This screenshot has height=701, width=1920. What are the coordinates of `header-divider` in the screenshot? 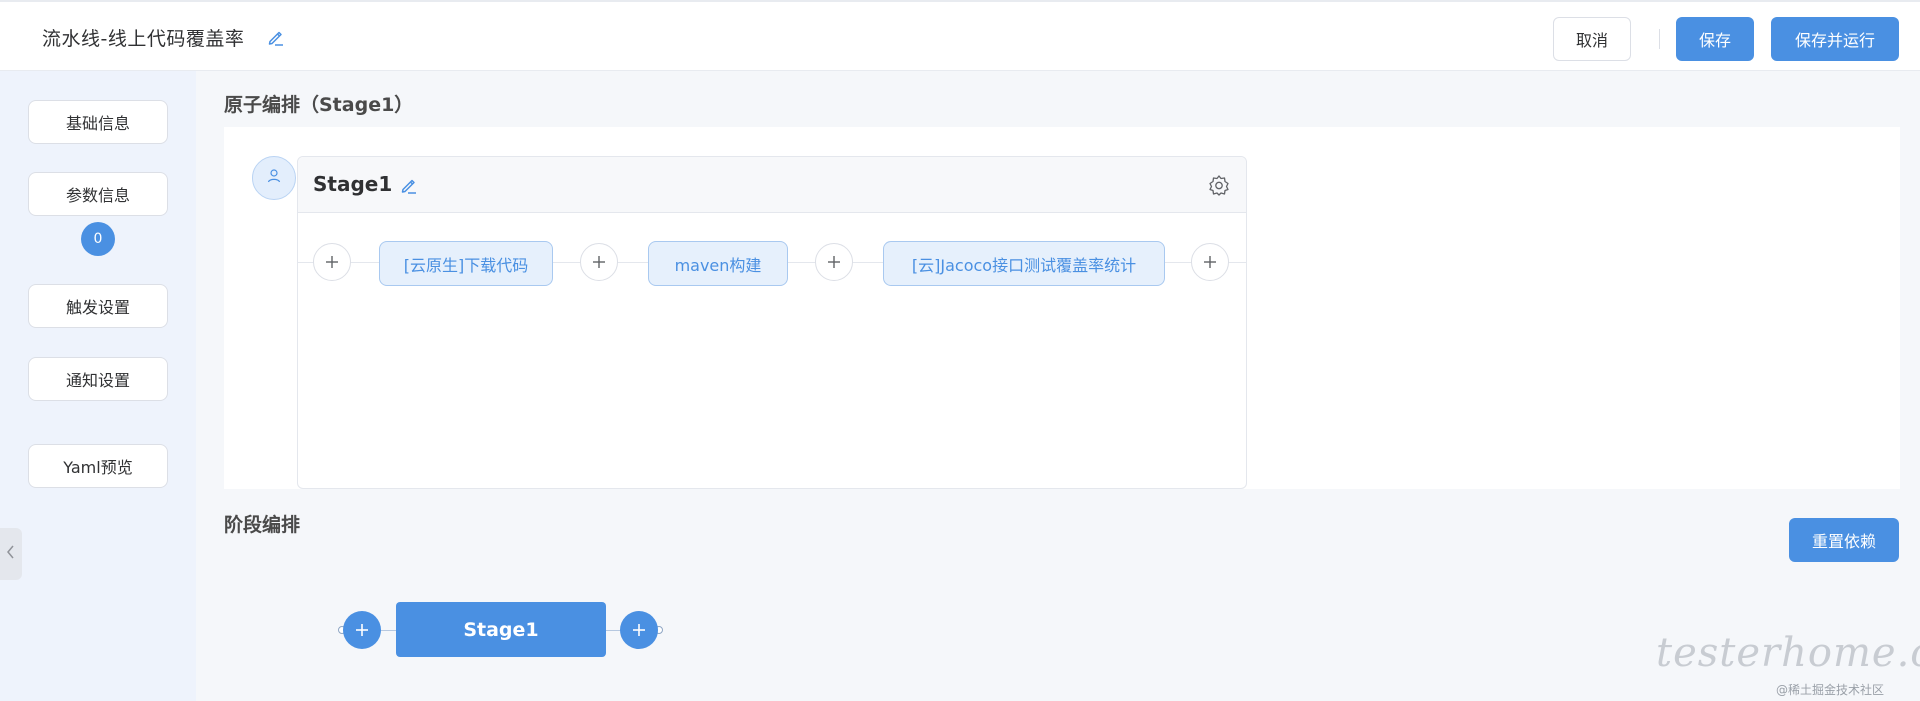 It's located at (1659, 39).